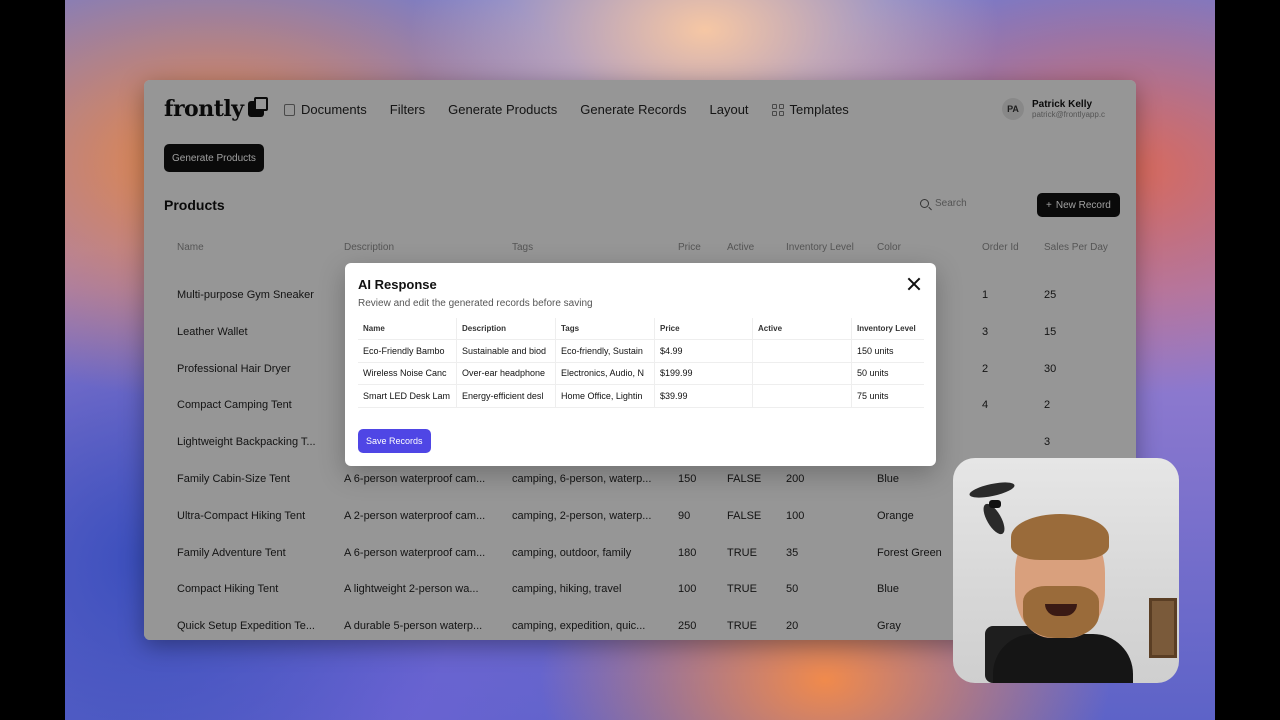  Describe the element at coordinates (605, 373) in the screenshot. I see `ai-editable-cell: Electronics, Audio, N` at that location.